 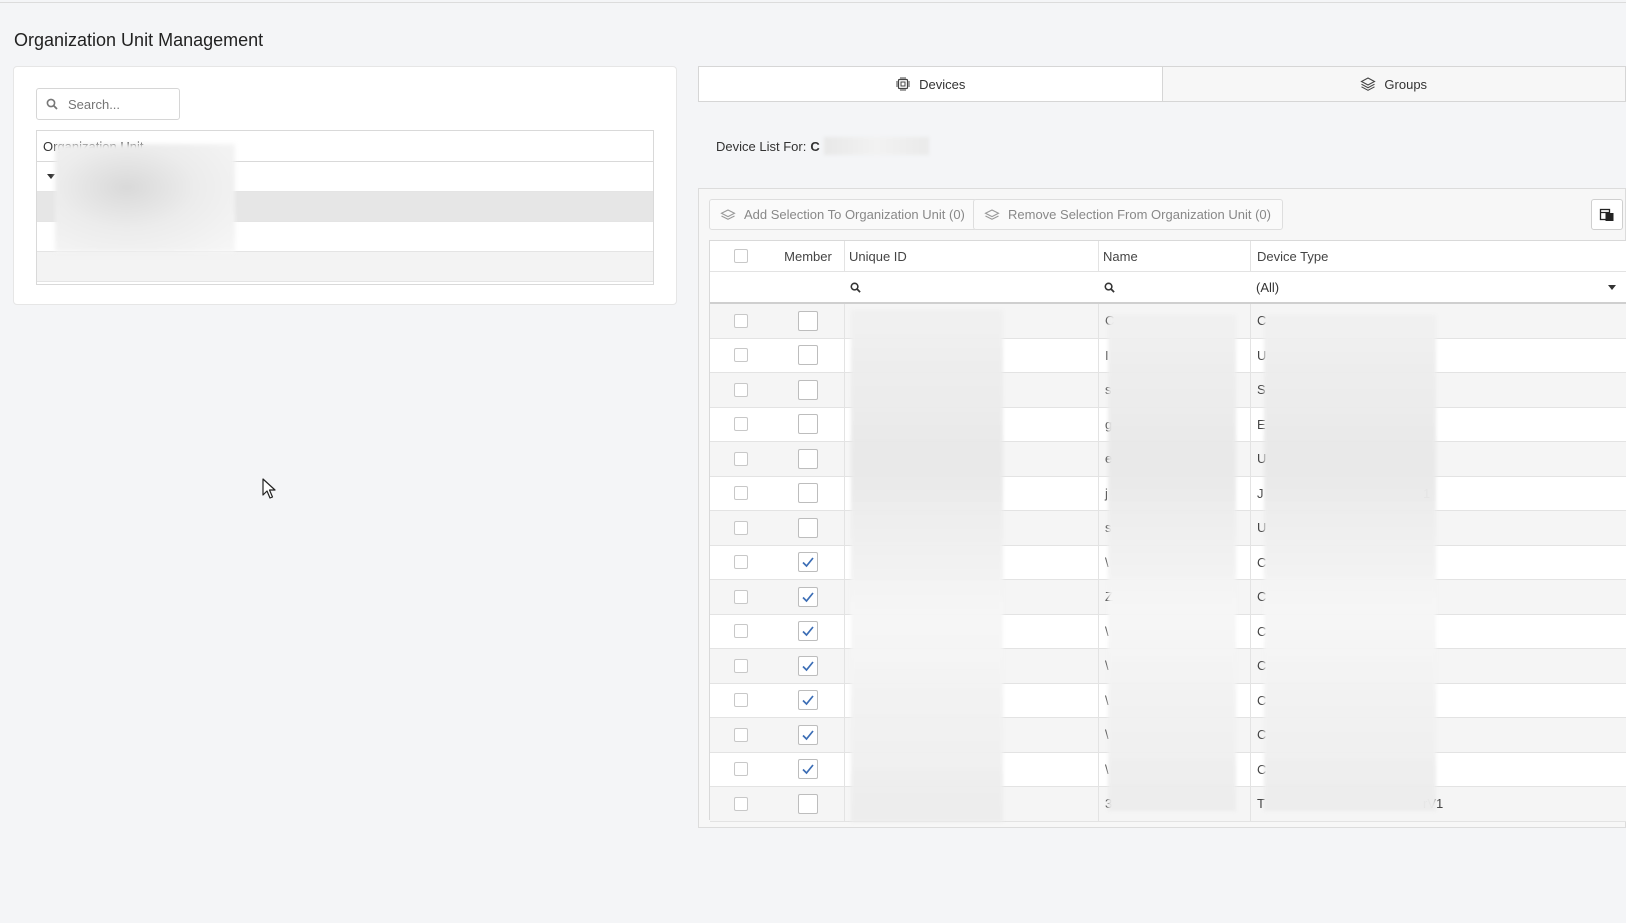 I want to click on column-header-device-type: Device Type, so click(x=1438, y=256).